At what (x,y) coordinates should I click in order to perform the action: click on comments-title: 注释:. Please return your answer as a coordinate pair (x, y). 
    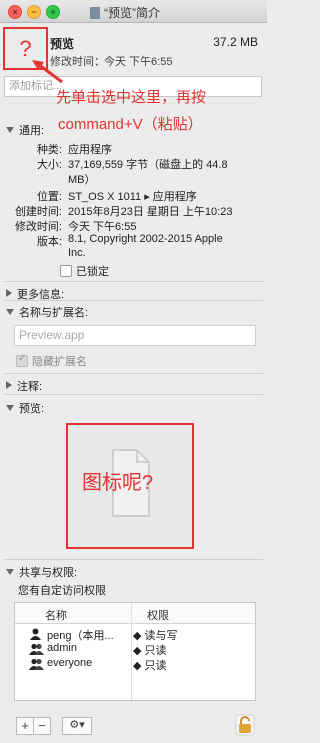
    Looking at the image, I should click on (30, 387).